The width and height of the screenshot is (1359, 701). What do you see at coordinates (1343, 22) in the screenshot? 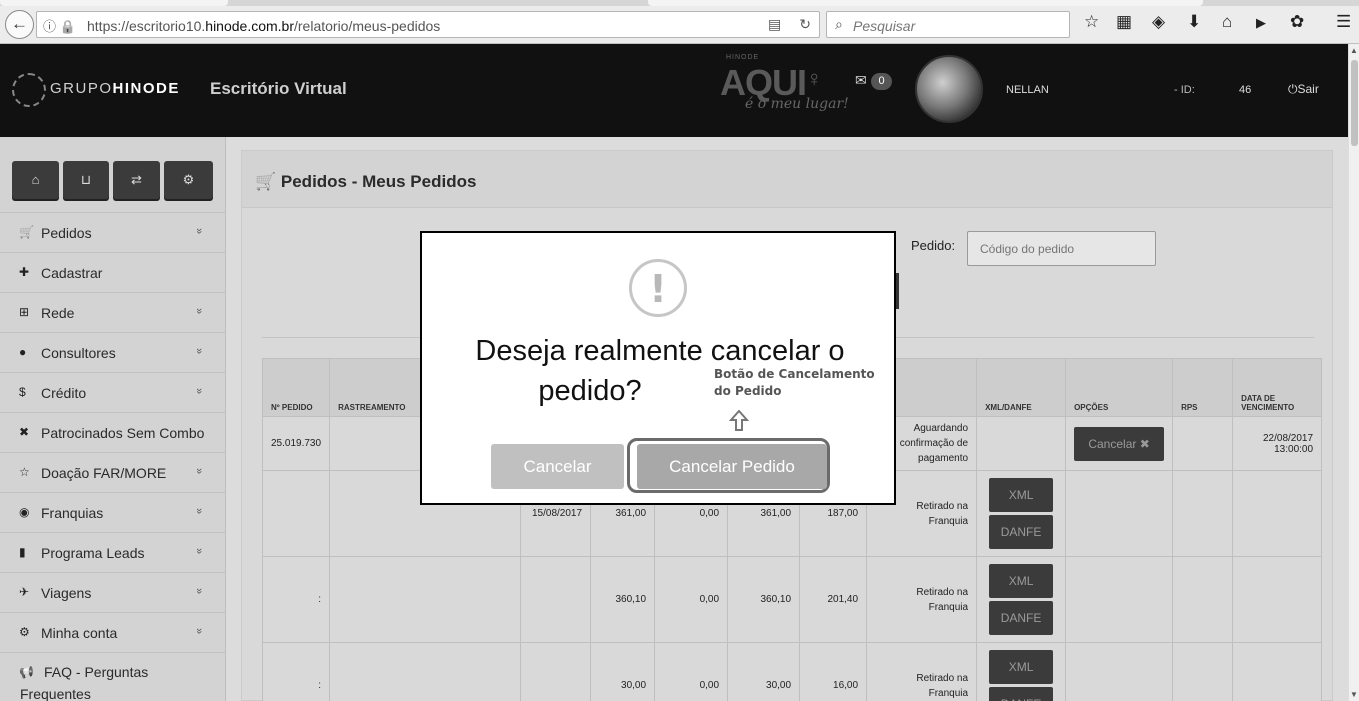
I see `menu-icon: ☰` at bounding box center [1343, 22].